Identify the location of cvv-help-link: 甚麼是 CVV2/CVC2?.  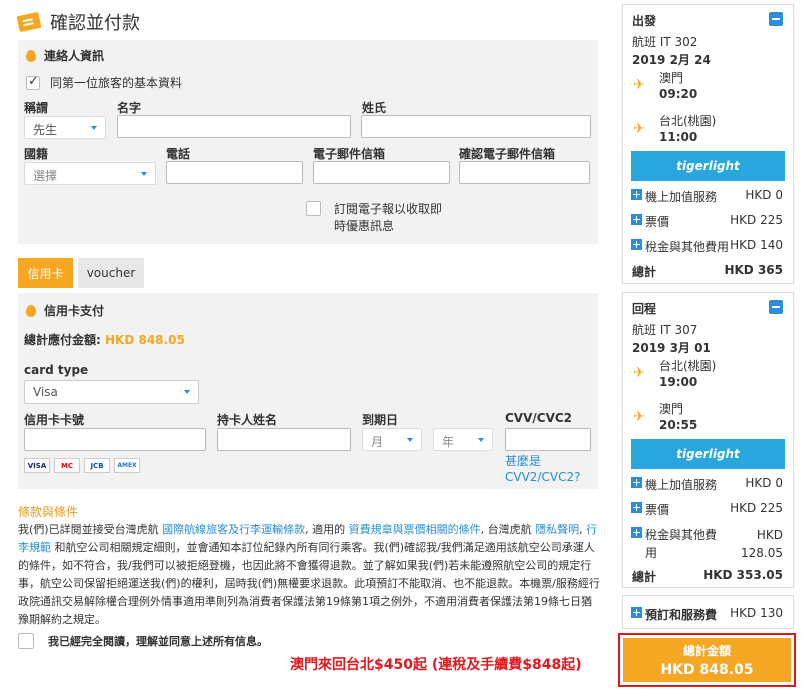
(542, 469).